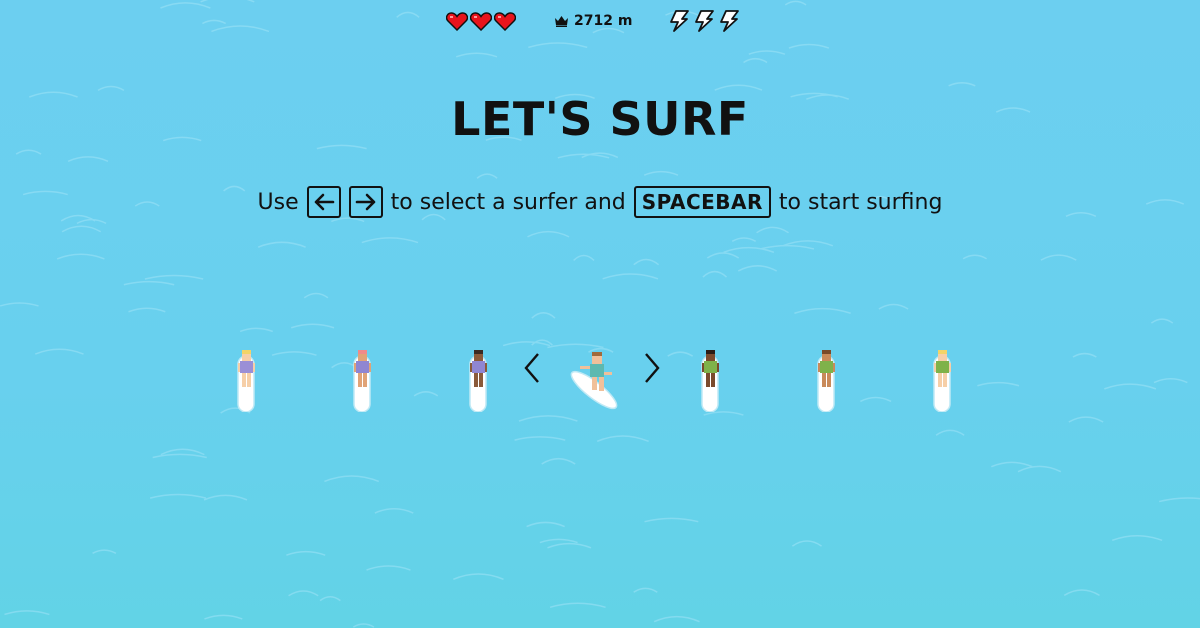 This screenshot has width=1200, height=628. What do you see at coordinates (603, 21) in the screenshot?
I see `distance-value: 2712 m` at bounding box center [603, 21].